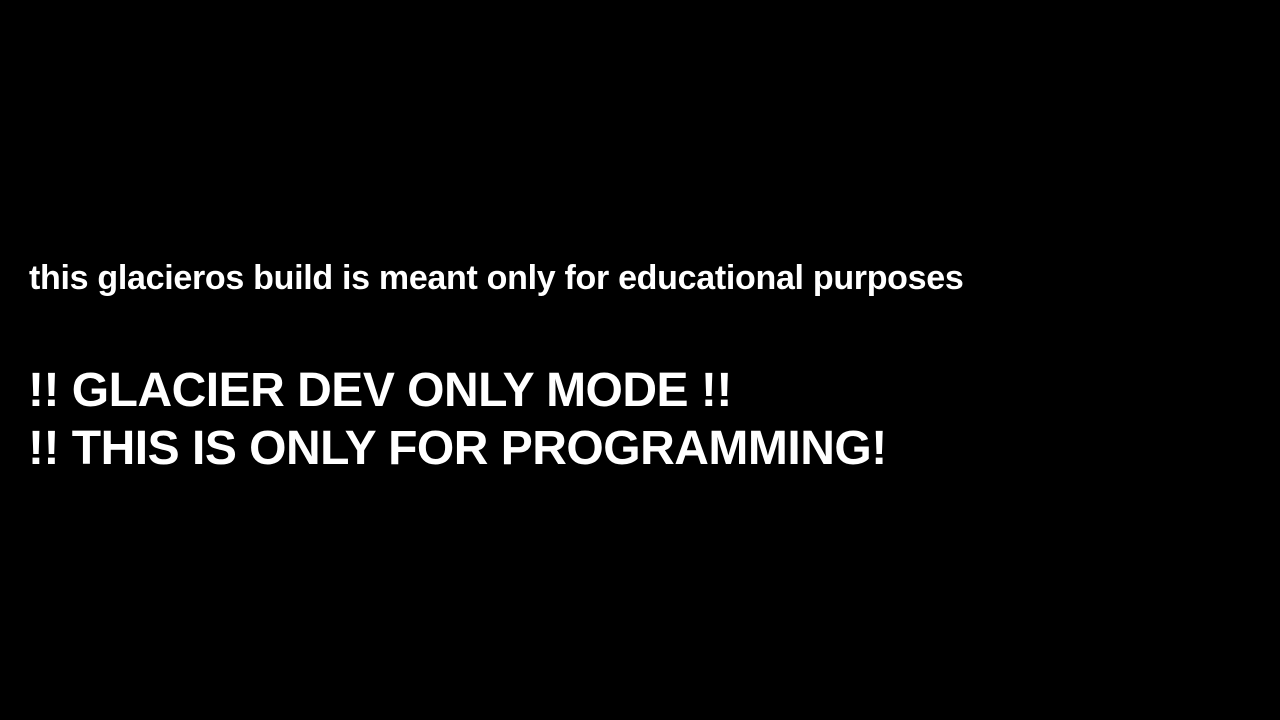 This screenshot has width=1280, height=720. Describe the element at coordinates (380, 390) in the screenshot. I see `dev-mode-warning-line-1: !! GLACIER DEV ONLY MODE !!` at that location.